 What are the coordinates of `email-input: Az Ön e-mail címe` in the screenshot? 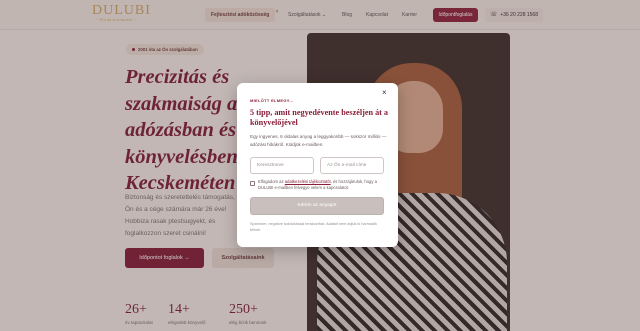 It's located at (352, 165).